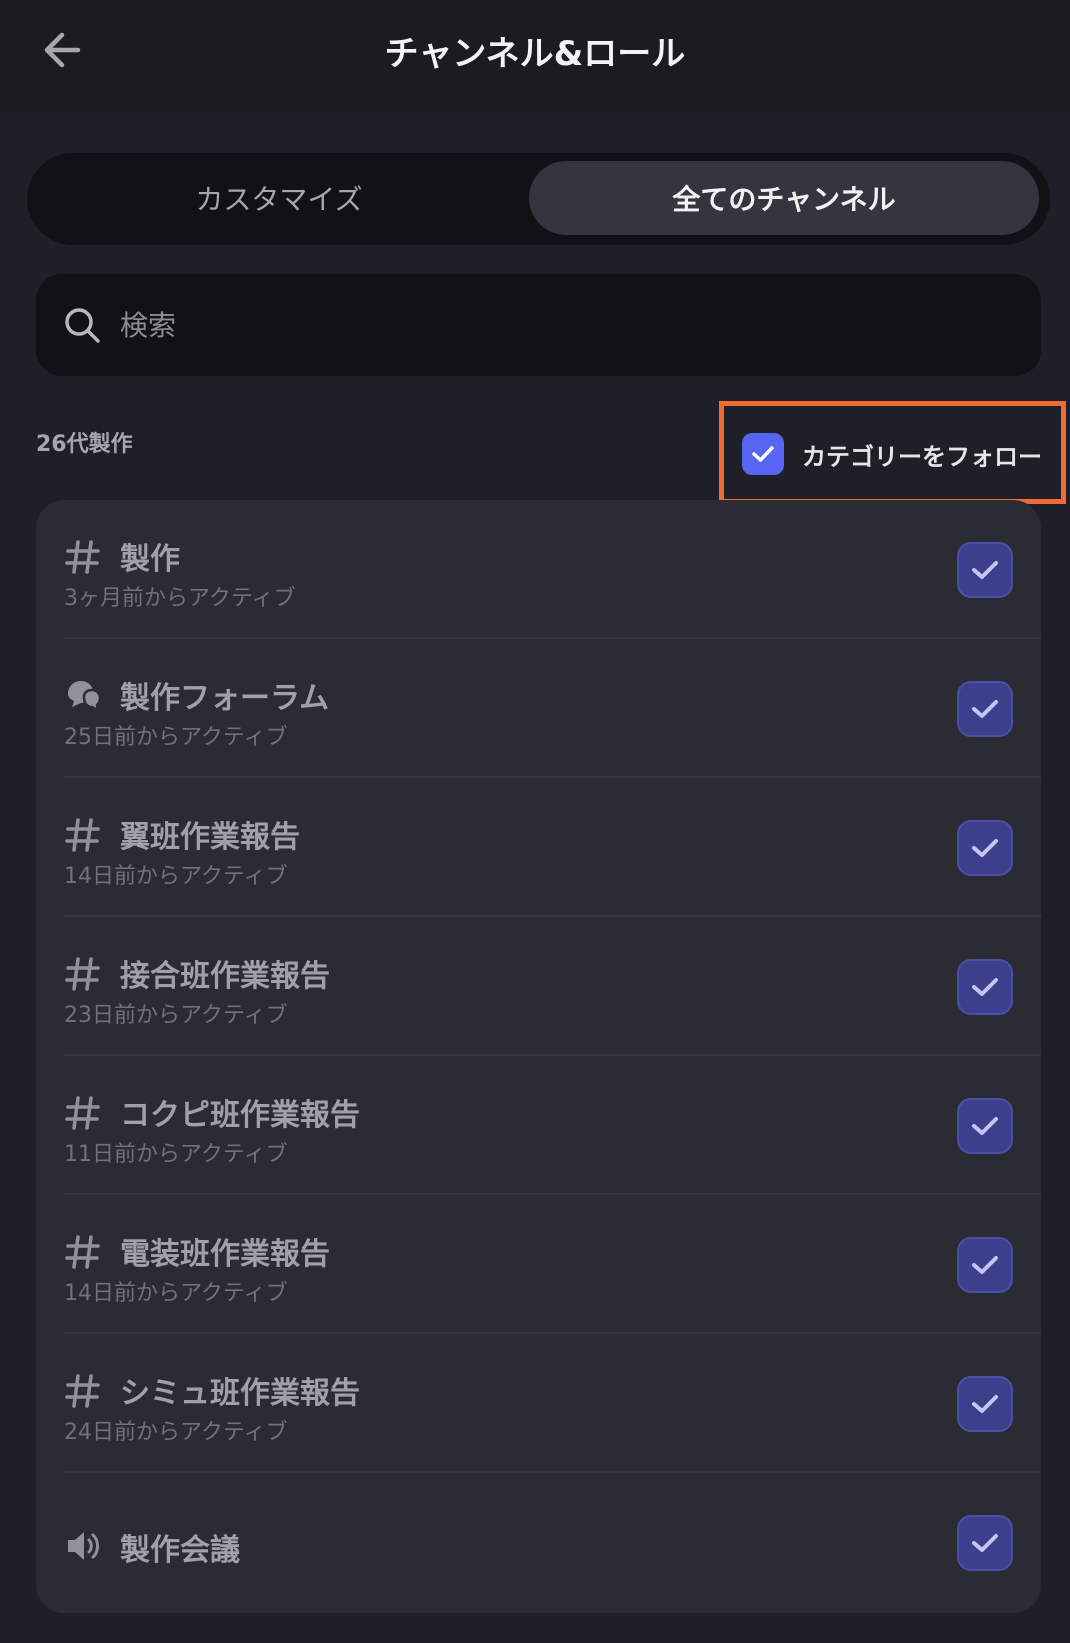  I want to click on follow-category-label: カテゴリーをフォロー, so click(922, 456).